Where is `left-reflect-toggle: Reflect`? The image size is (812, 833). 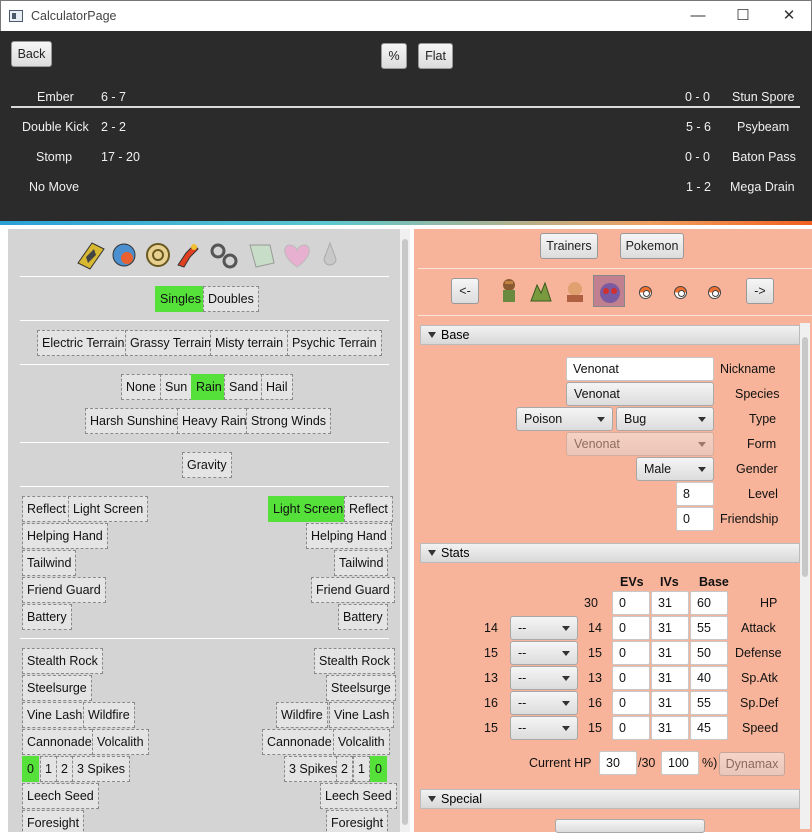
left-reflect-toggle: Reflect is located at coordinates (46, 509).